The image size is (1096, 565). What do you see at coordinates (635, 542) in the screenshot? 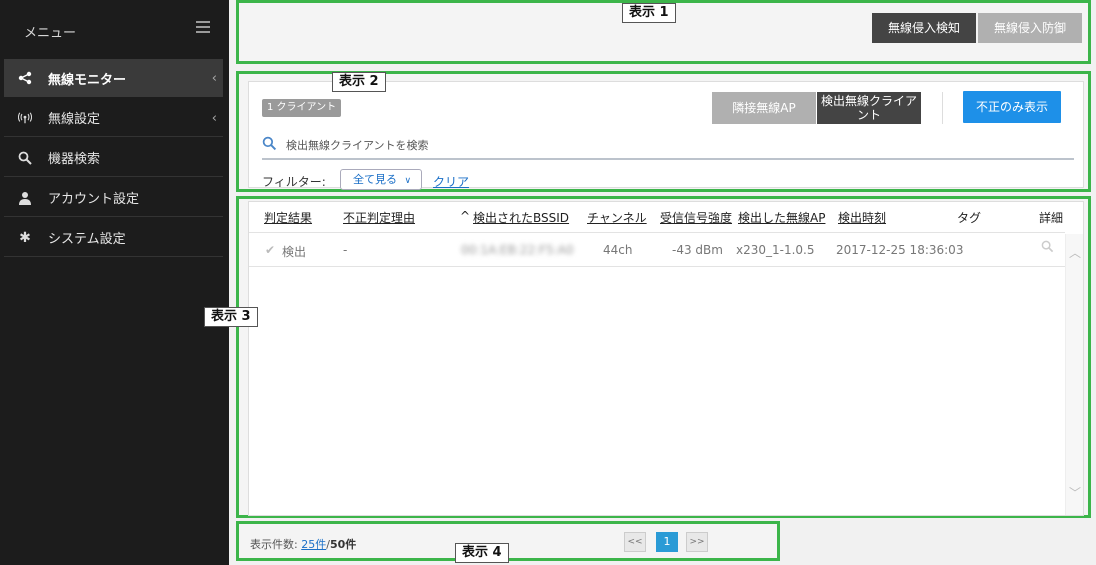
I see `first-page-button: <<` at bounding box center [635, 542].